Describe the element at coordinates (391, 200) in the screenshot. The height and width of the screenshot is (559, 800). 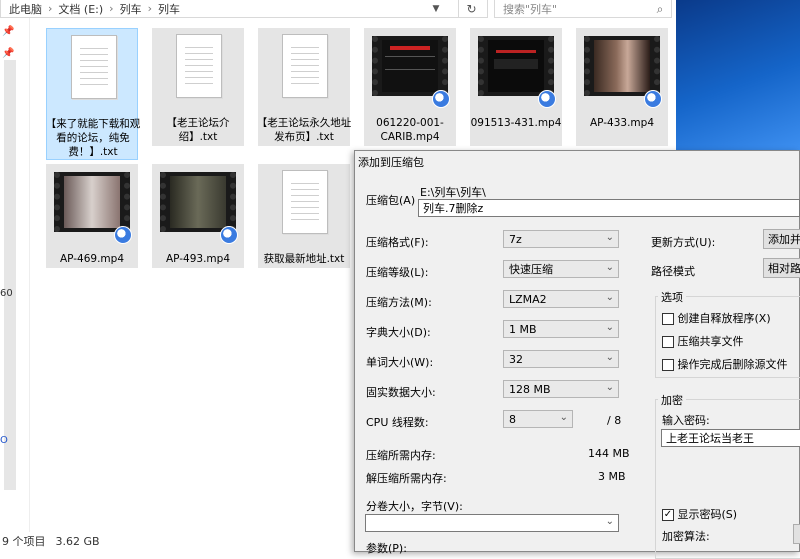
I see `archive-label: 压缩包(A)` at that location.